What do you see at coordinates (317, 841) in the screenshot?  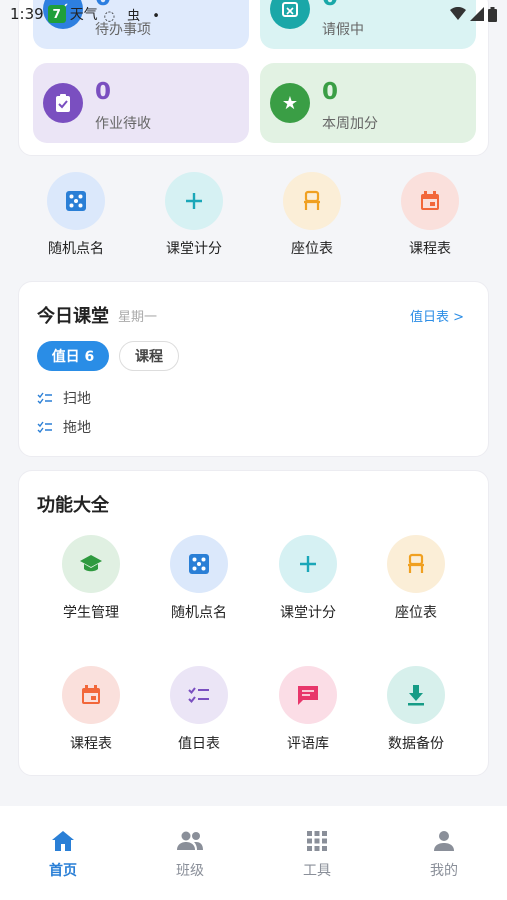 I see `grid-icon` at bounding box center [317, 841].